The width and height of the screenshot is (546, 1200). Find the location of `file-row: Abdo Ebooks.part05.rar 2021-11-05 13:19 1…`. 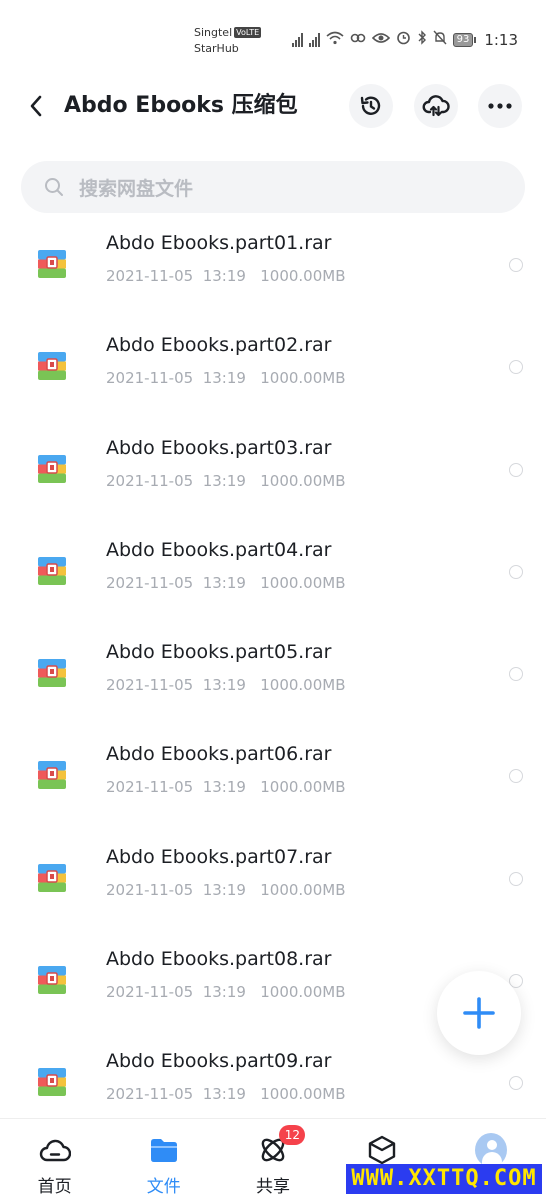

file-row: Abdo Ebooks.part05.rar 2021-11-05 13:19 1… is located at coordinates (273, 680).